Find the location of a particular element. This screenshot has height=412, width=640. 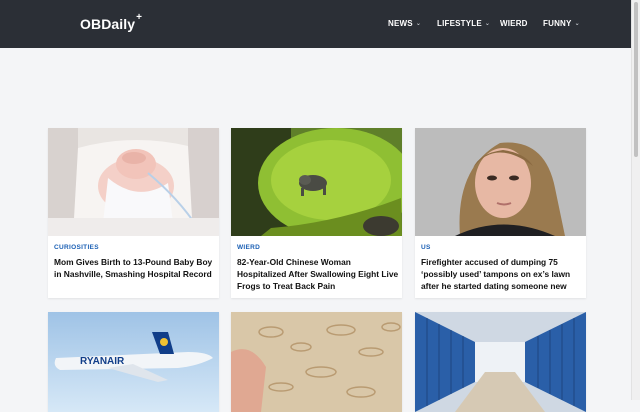

nav-news: NEWS ⌄ is located at coordinates (404, 23).